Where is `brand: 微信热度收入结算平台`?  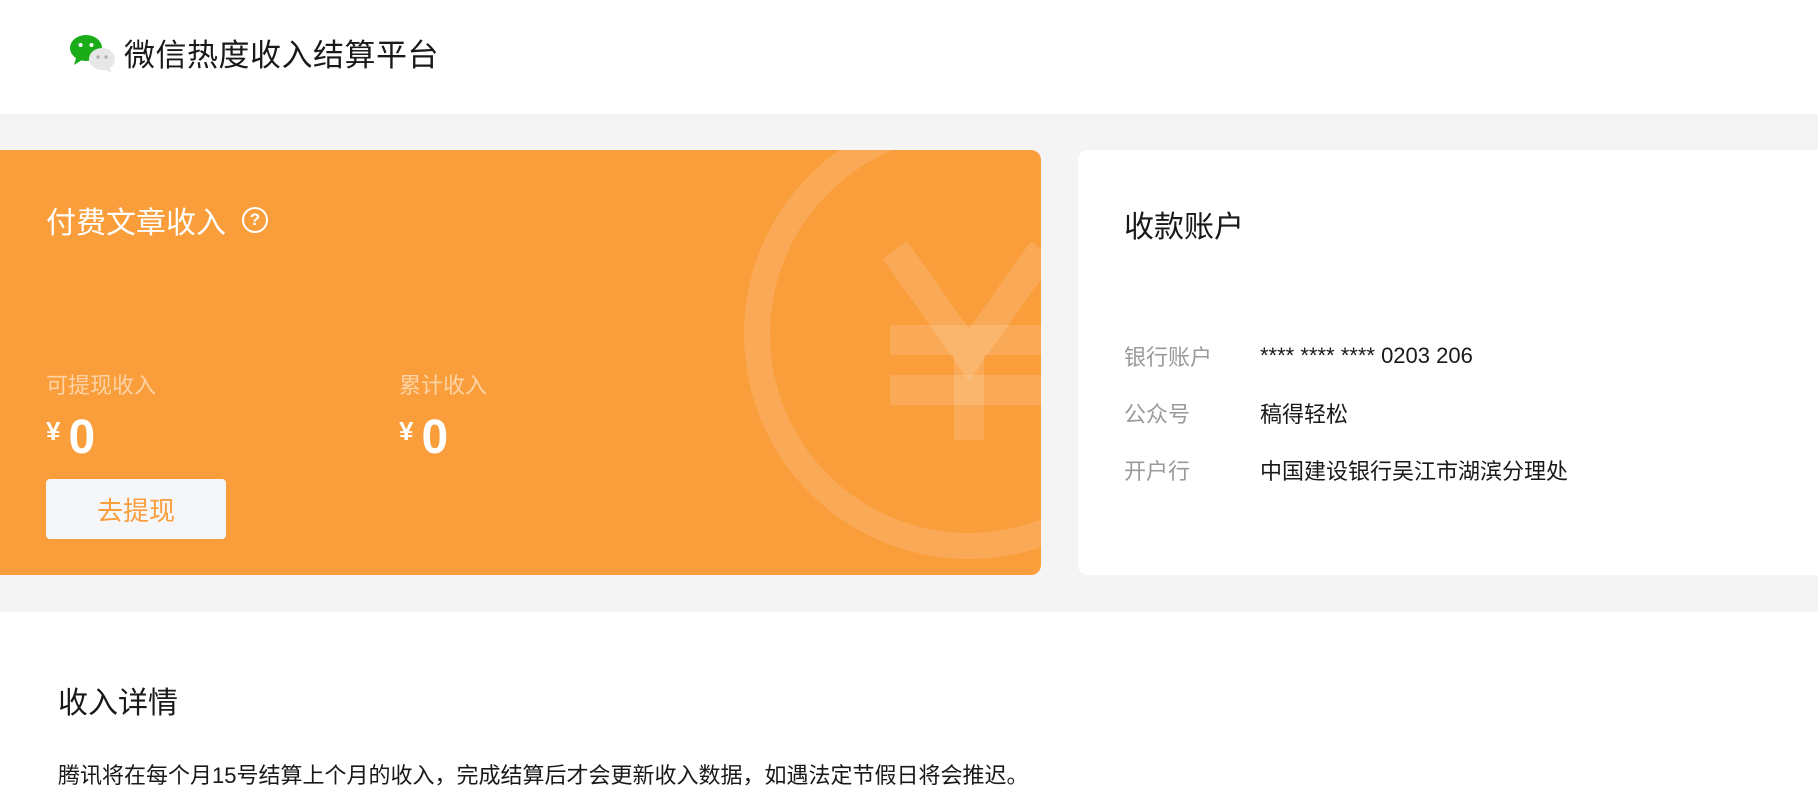
brand: 微信热度收入结算平台 is located at coordinates (253, 52).